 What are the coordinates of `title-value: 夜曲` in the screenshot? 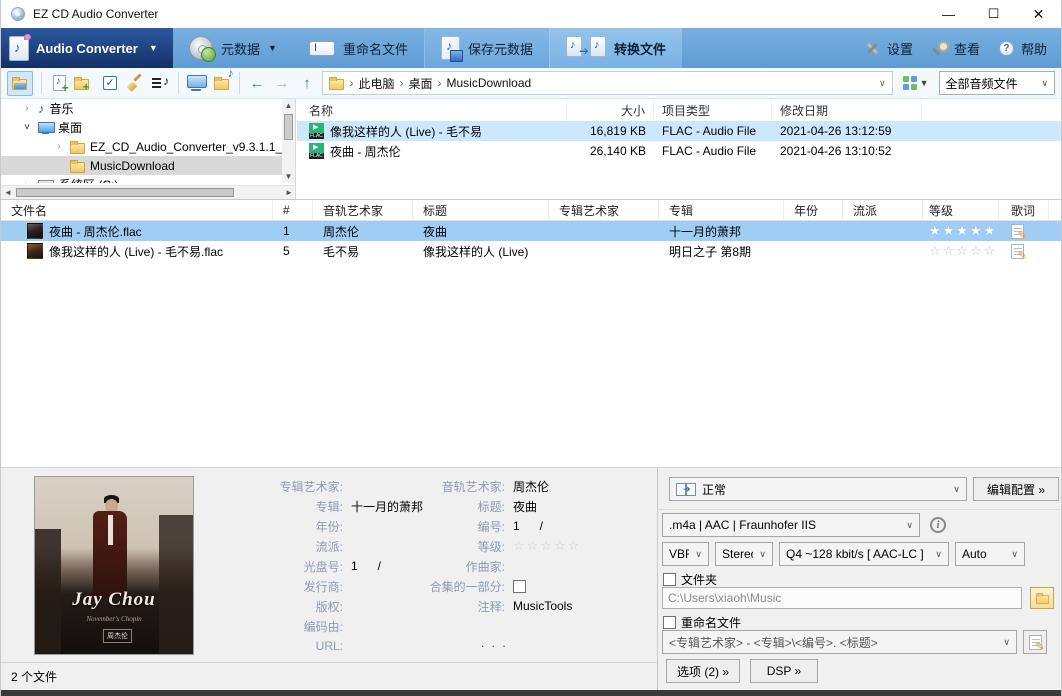 It's located at (525, 506).